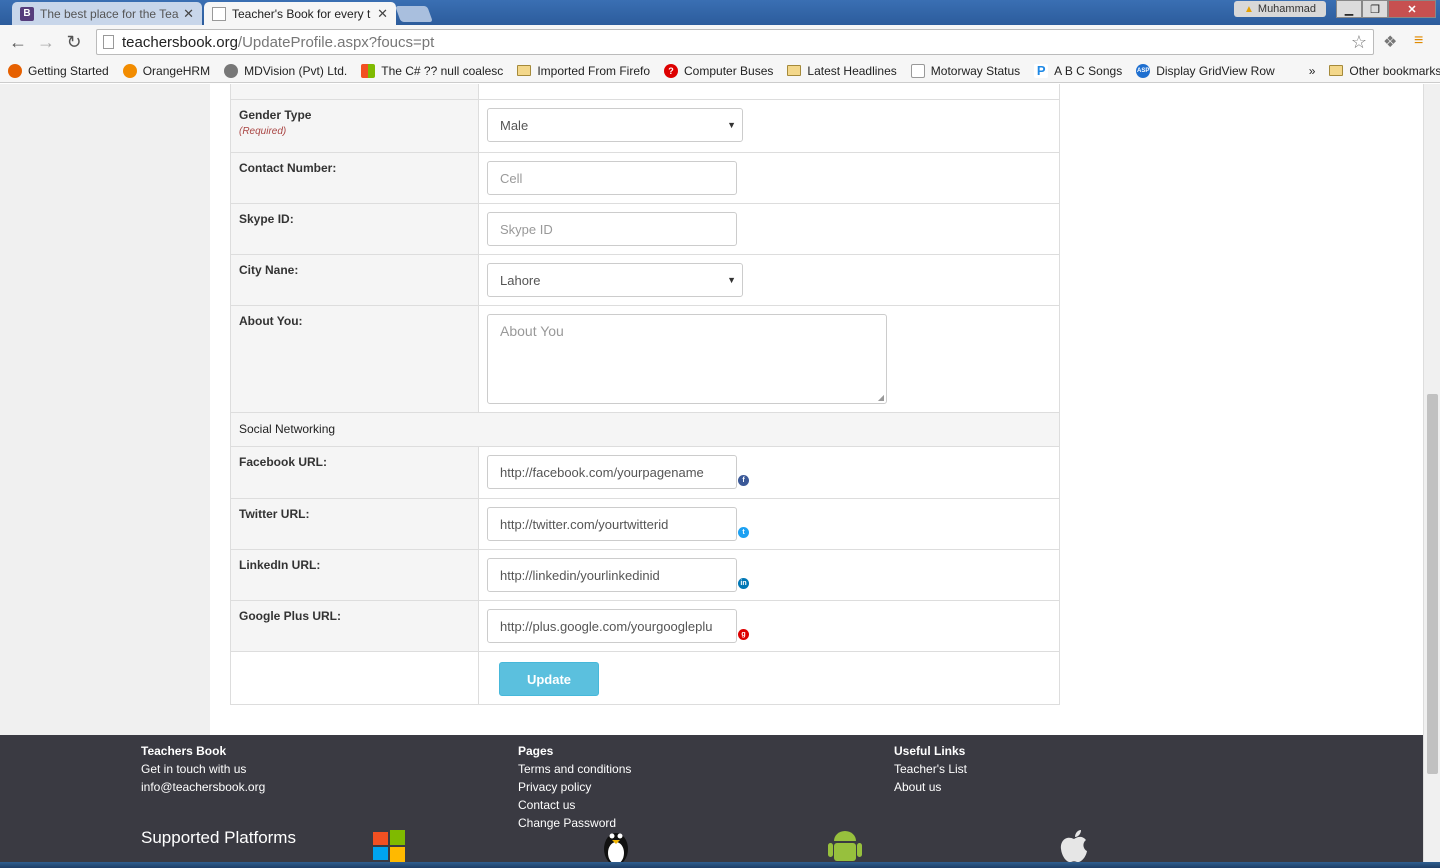 The height and width of the screenshot is (868, 1440). I want to click on bookmark-csharp: The C# ?? null coalesc, so click(432, 70).